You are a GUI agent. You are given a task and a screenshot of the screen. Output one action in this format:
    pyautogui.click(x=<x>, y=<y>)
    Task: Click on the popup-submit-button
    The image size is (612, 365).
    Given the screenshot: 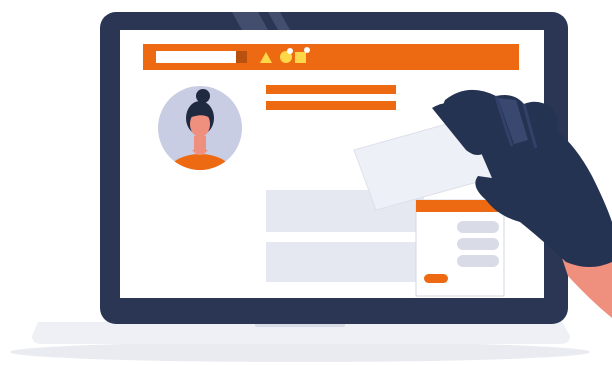 What is the action you would take?
    pyautogui.click(x=436, y=278)
    